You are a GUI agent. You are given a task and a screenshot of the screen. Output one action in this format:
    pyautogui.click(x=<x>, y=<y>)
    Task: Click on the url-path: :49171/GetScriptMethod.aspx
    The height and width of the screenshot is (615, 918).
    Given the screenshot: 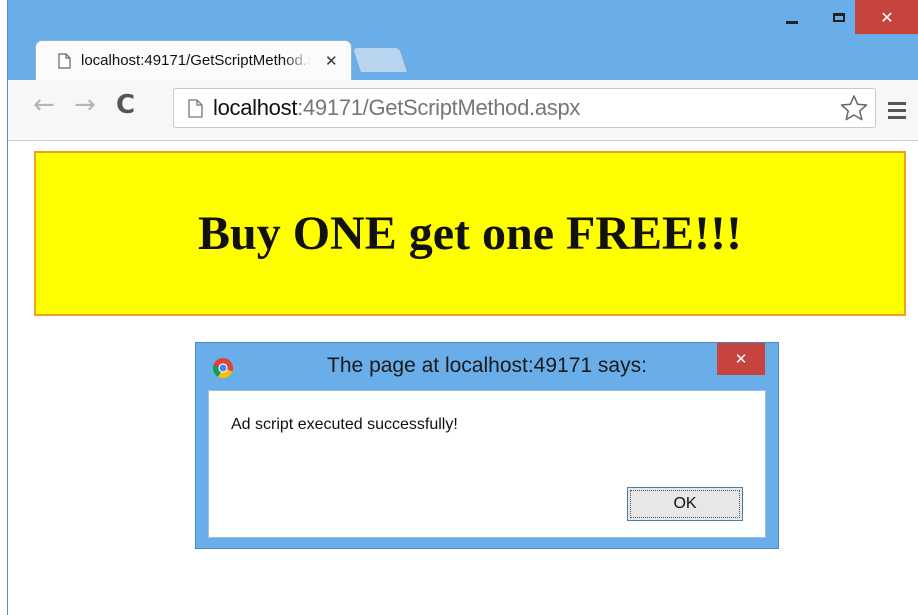 What is the action you would take?
    pyautogui.click(x=439, y=107)
    